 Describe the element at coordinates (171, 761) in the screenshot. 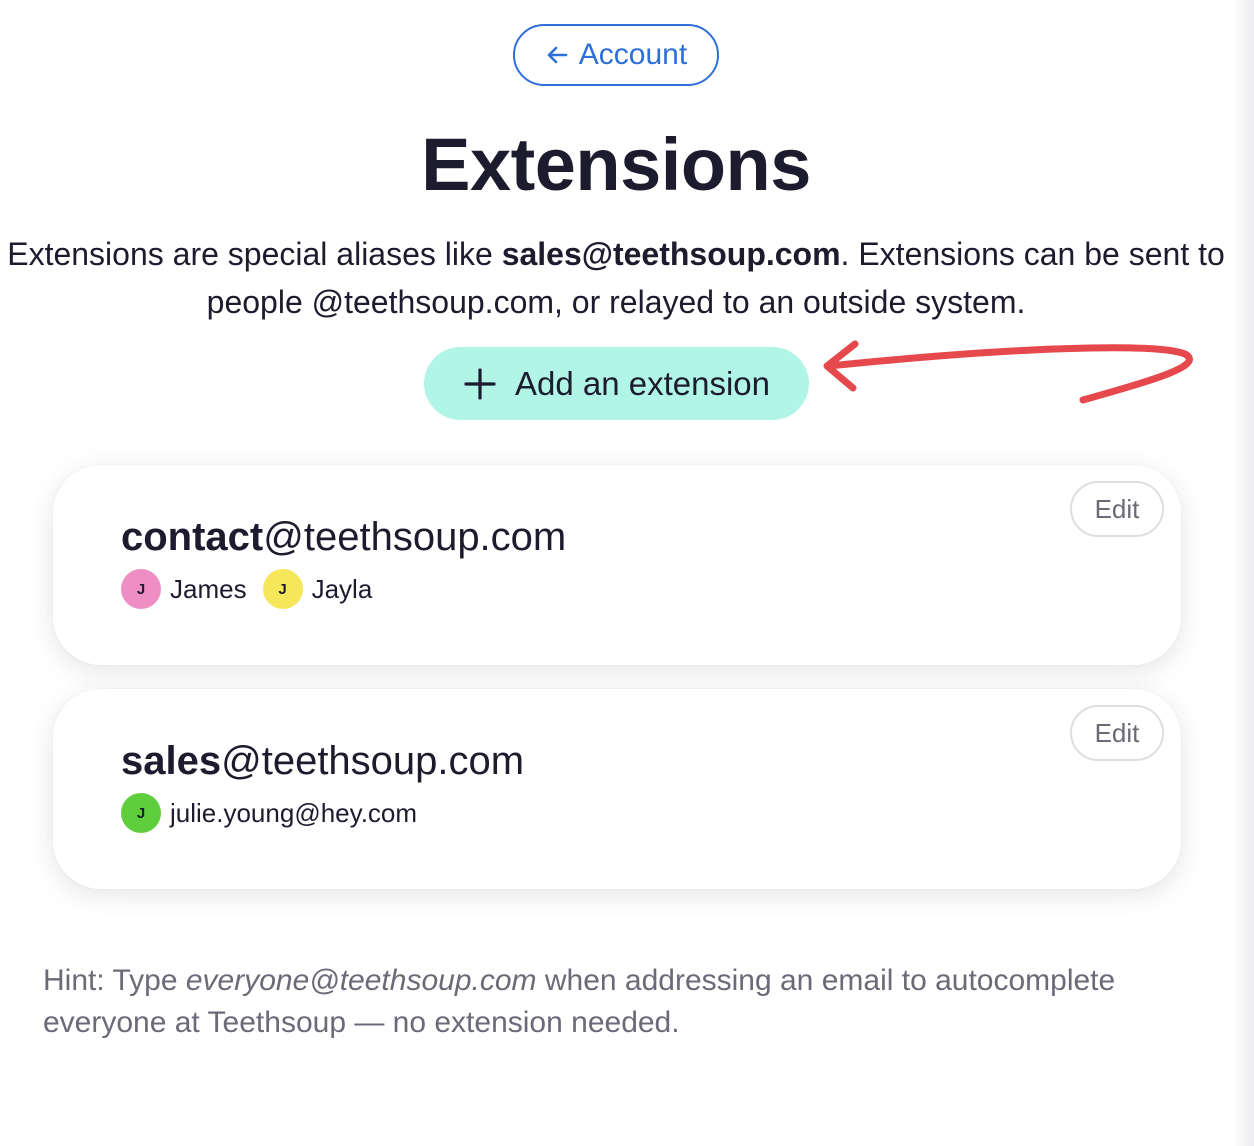

I see `extension-local-part: sales` at that location.